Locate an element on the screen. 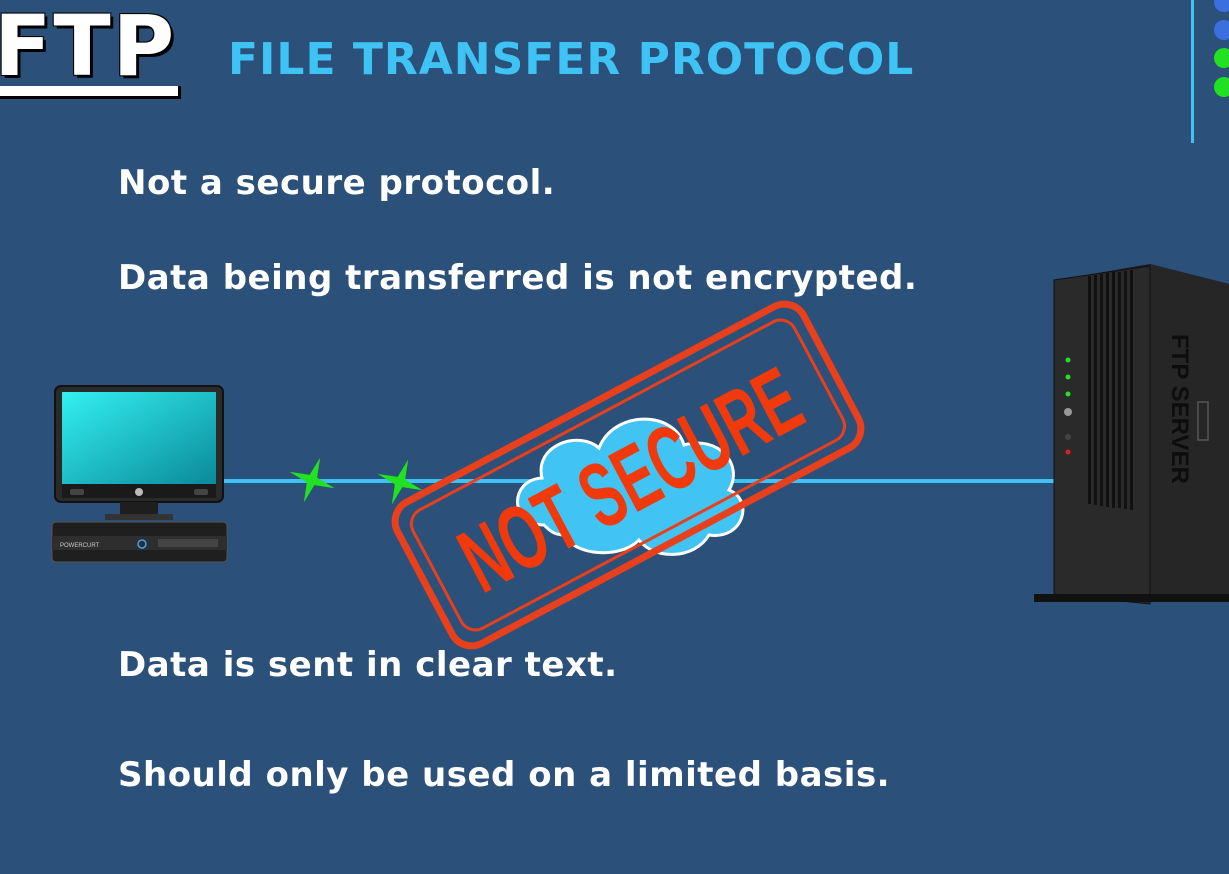 This screenshot has width=1229, height=874. slide-title: FILE TRANSFER PROTOCOL is located at coordinates (571, 59).